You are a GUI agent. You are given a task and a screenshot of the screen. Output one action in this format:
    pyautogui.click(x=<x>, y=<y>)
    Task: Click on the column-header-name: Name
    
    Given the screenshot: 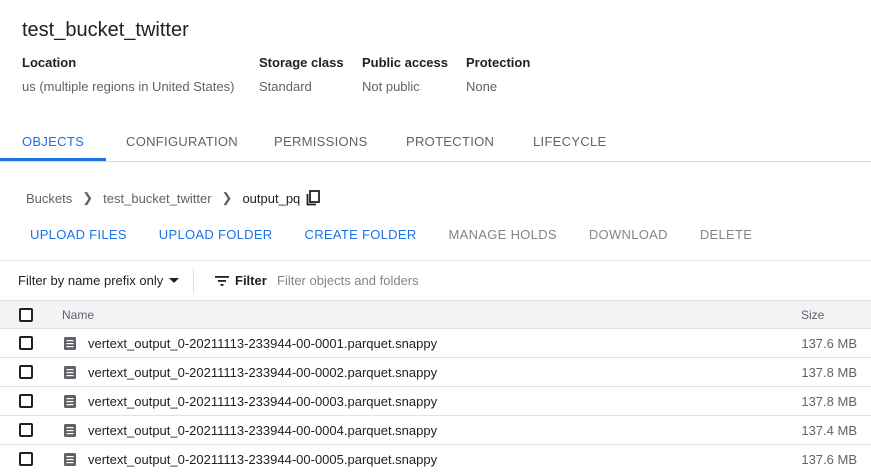 What is the action you would take?
    pyautogui.click(x=78, y=315)
    